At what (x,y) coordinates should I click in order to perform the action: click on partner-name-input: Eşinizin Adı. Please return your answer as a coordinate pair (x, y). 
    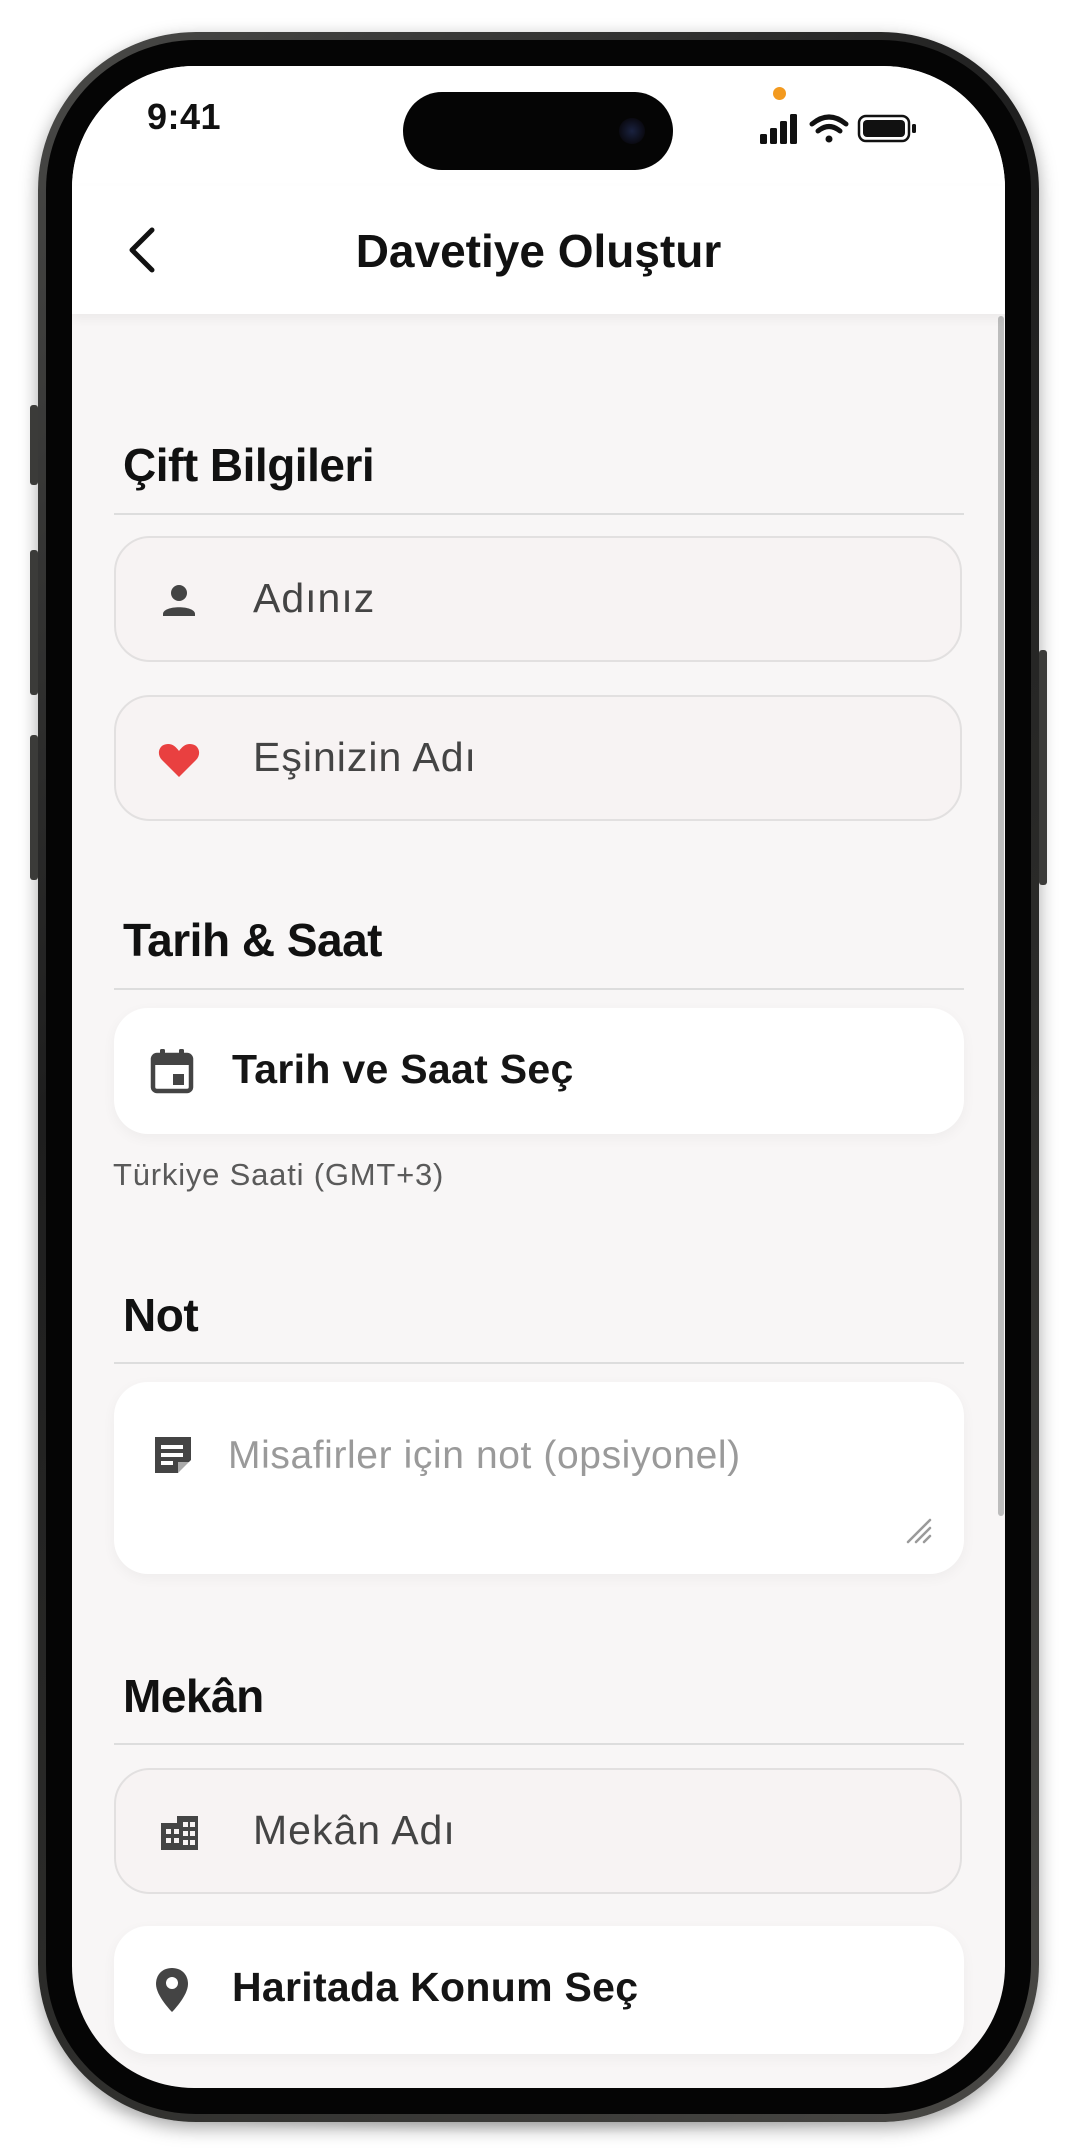
    Looking at the image, I should click on (538, 758).